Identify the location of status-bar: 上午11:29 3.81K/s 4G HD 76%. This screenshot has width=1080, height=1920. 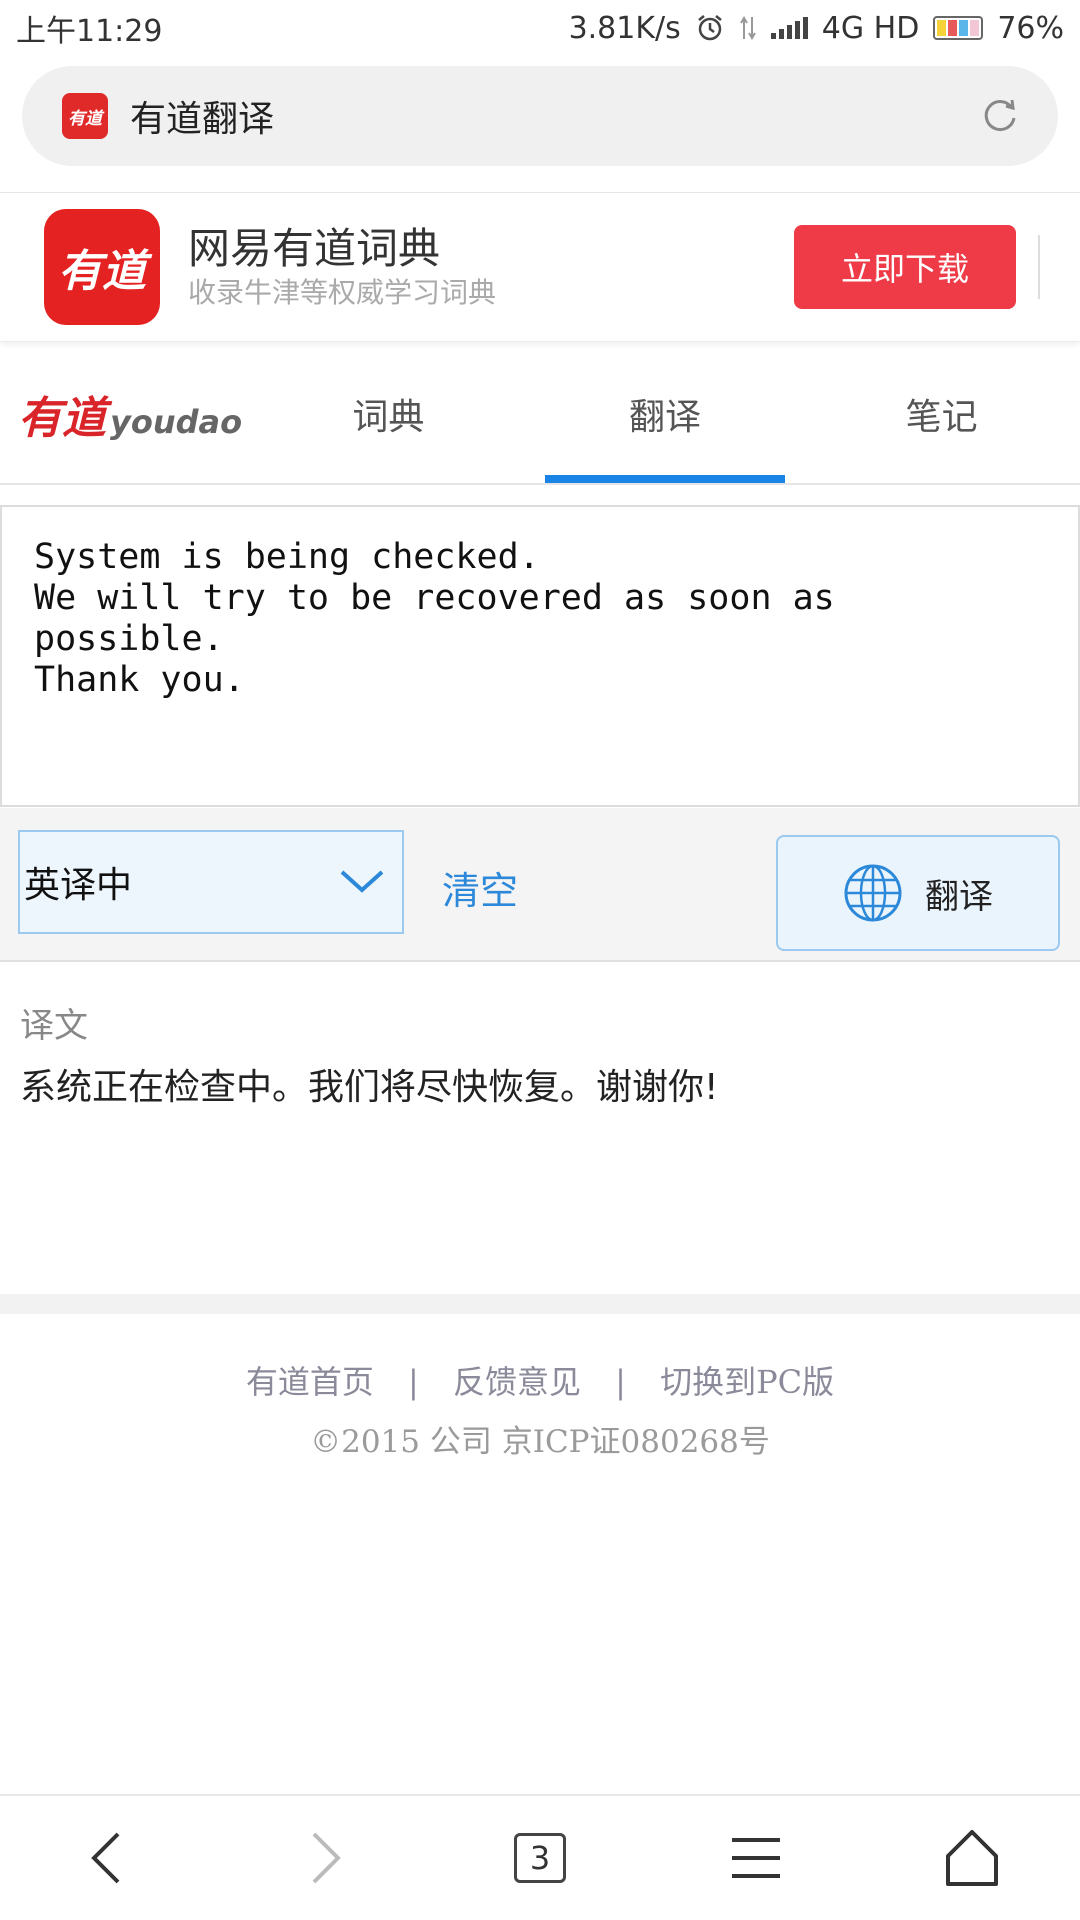
(540, 28).